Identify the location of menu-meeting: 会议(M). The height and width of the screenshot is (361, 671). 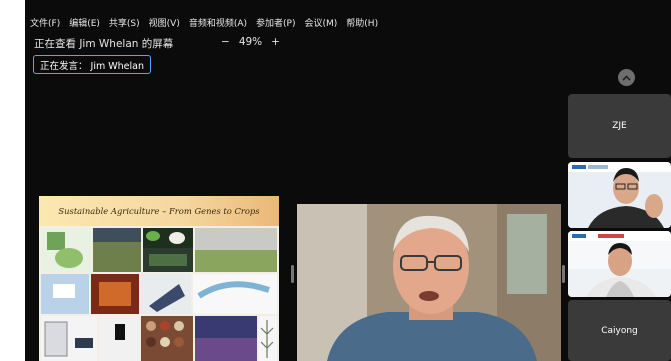
(321, 22).